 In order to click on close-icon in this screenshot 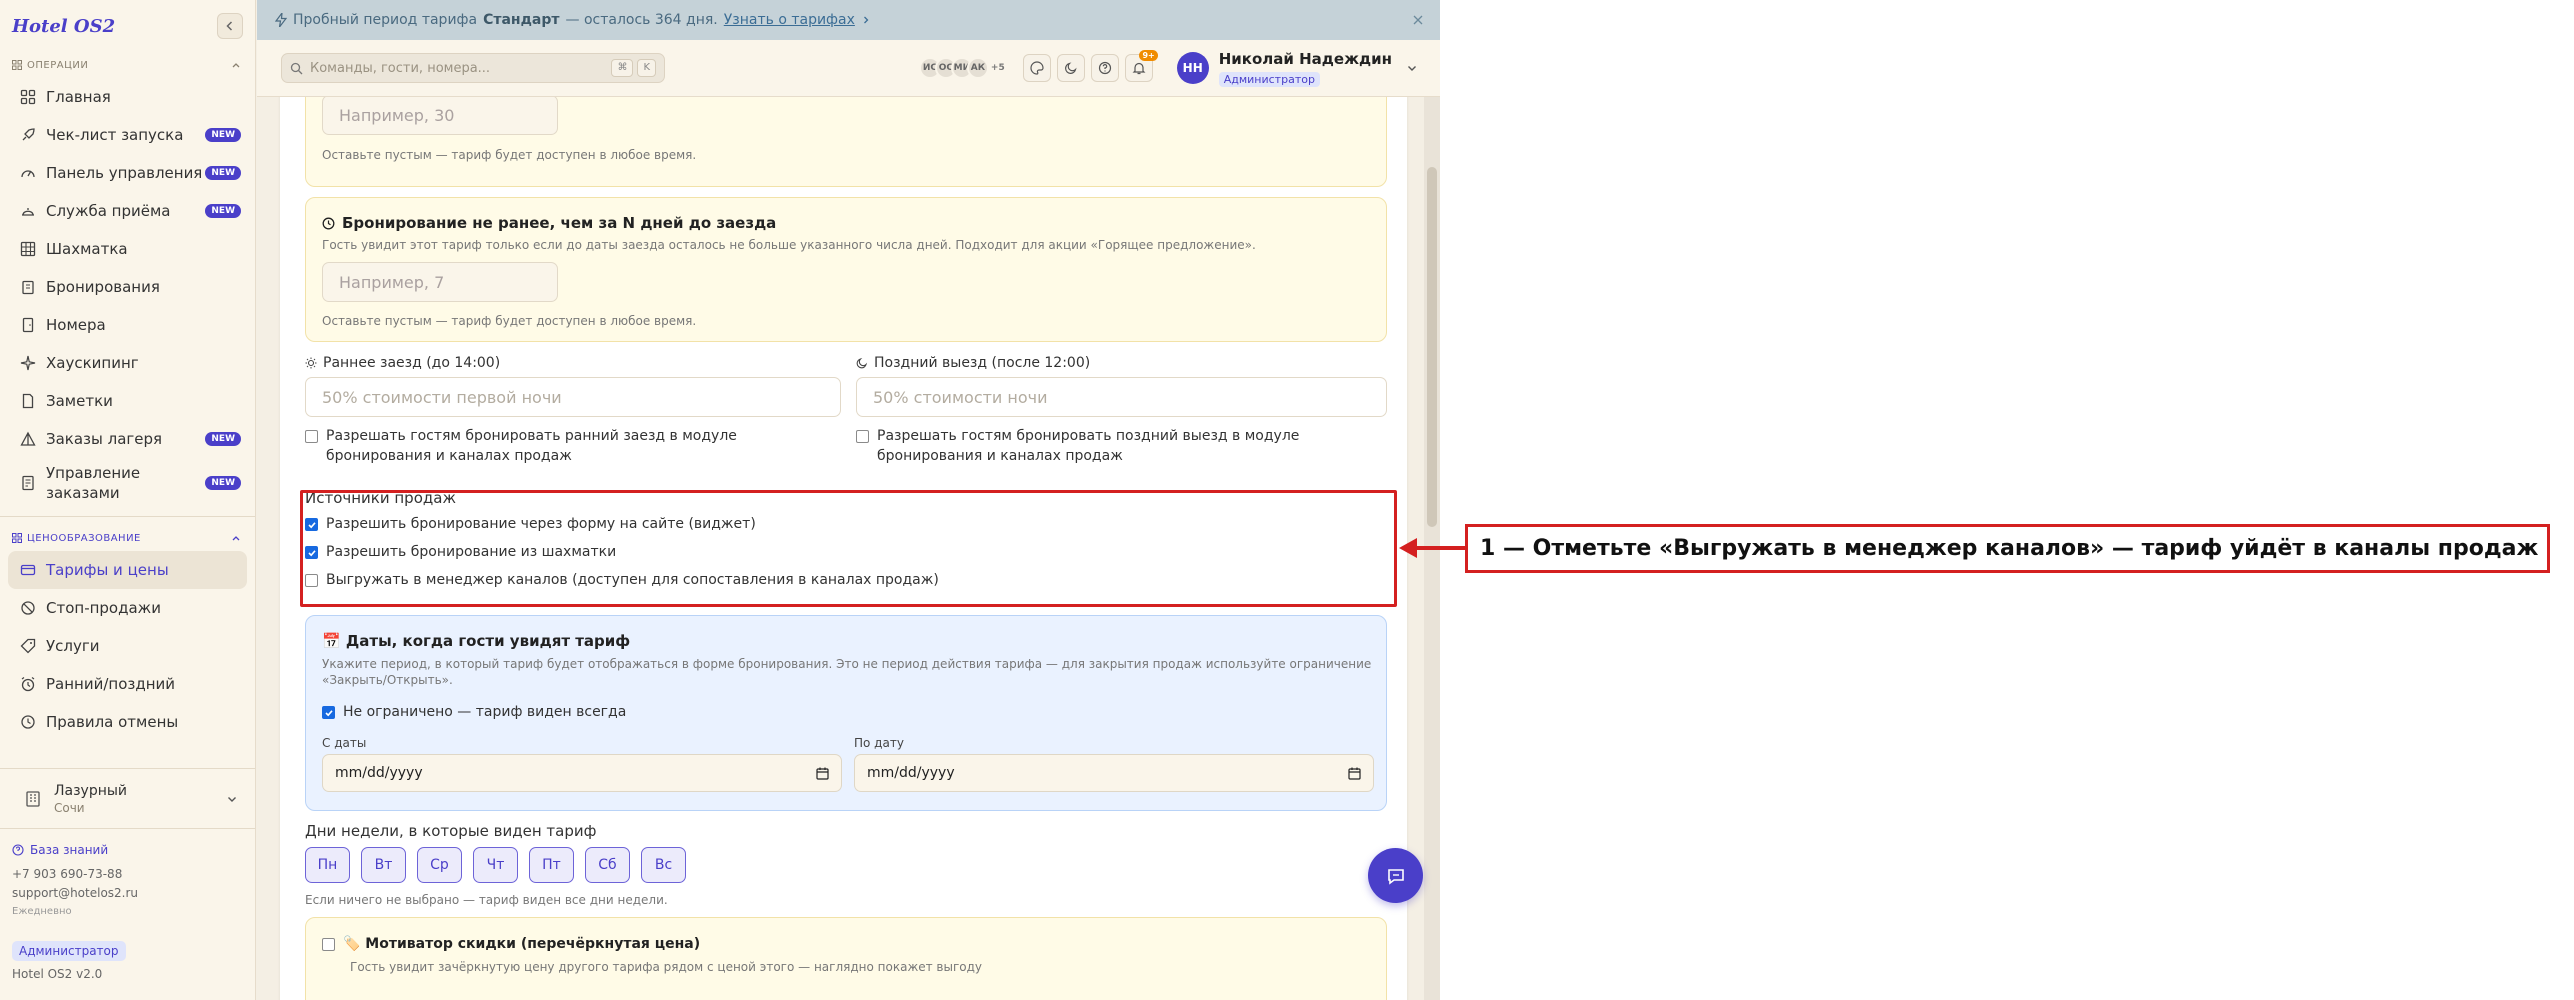, I will do `click(1418, 20)`.